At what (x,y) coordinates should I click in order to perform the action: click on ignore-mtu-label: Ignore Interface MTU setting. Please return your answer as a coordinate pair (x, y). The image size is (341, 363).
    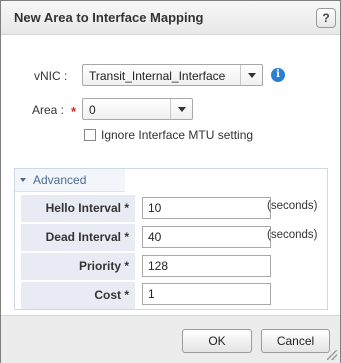
    Looking at the image, I should click on (177, 135).